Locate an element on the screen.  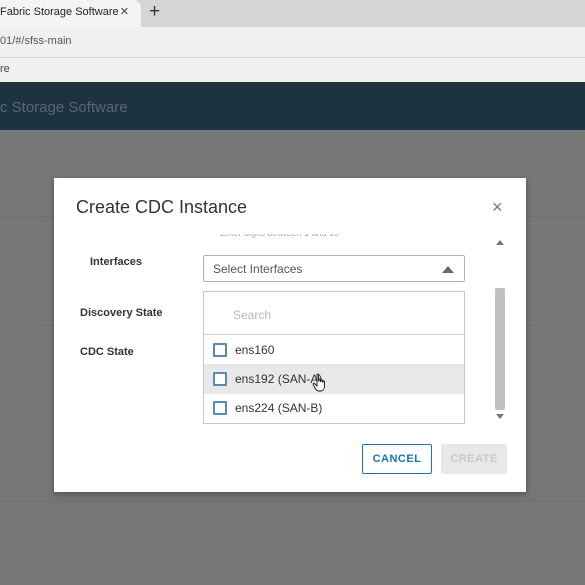
option-label: ens224 (SAN-B) is located at coordinates (279, 408).